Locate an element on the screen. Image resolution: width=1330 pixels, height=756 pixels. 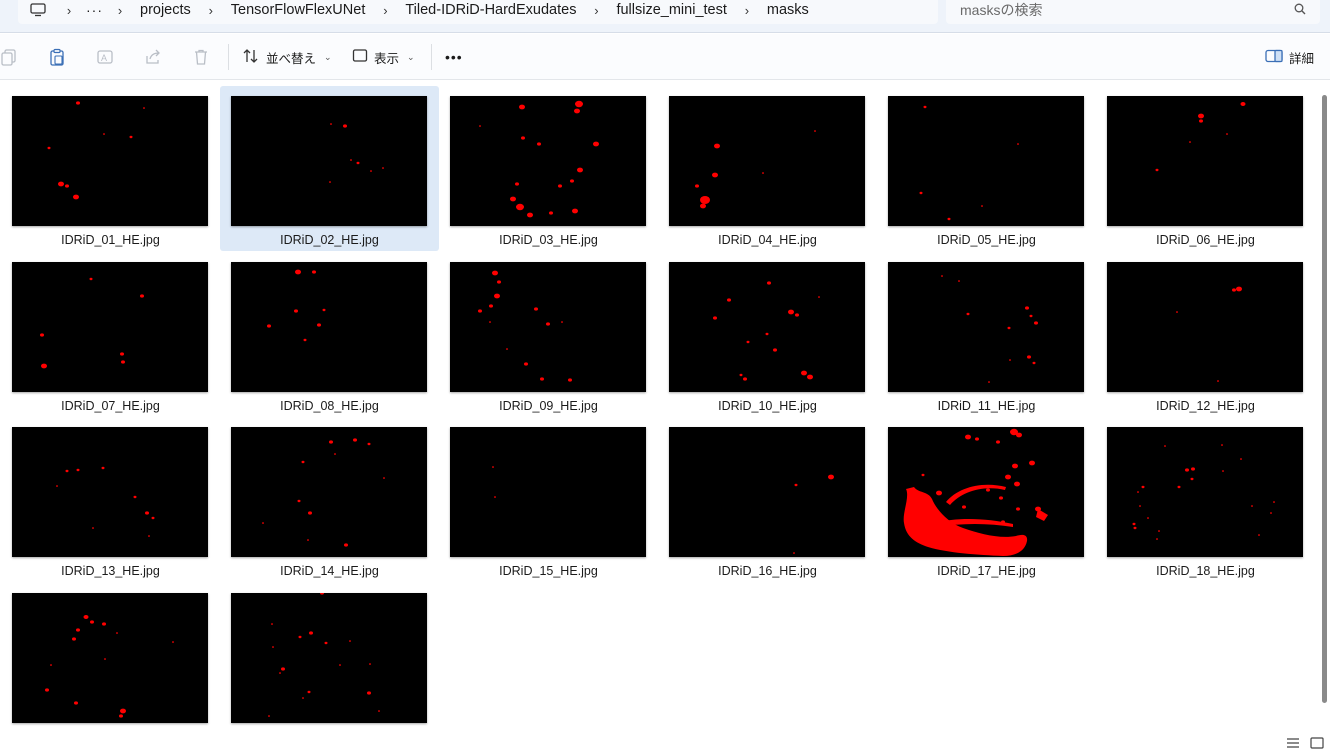
file-name: IDRiD_09_HE.jpg is located at coordinates (548, 406).